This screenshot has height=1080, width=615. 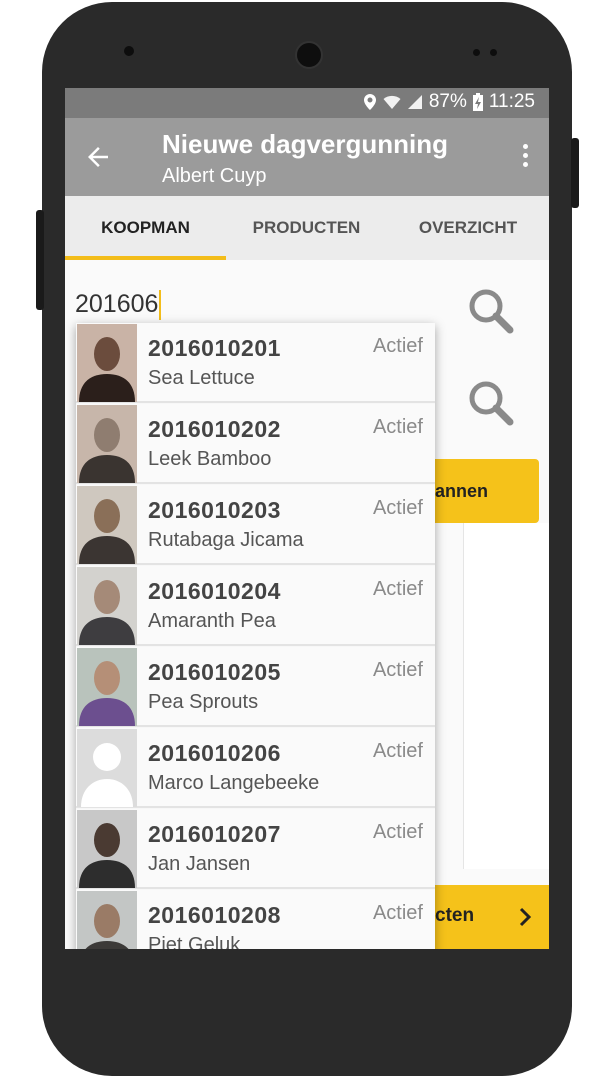 I want to click on content-card, so click(x=506, y=696).